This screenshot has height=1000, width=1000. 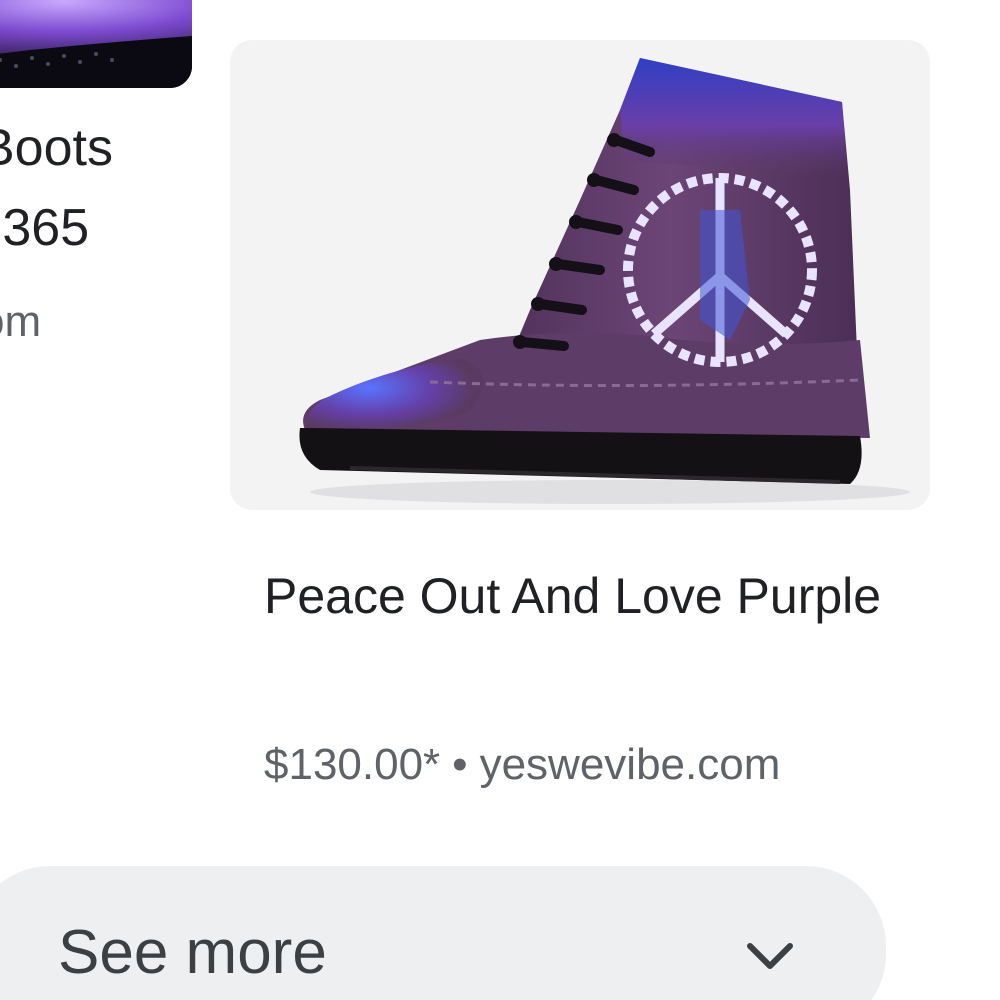 What do you see at coordinates (443, 933) in the screenshot?
I see `see-more-button: See more` at bounding box center [443, 933].